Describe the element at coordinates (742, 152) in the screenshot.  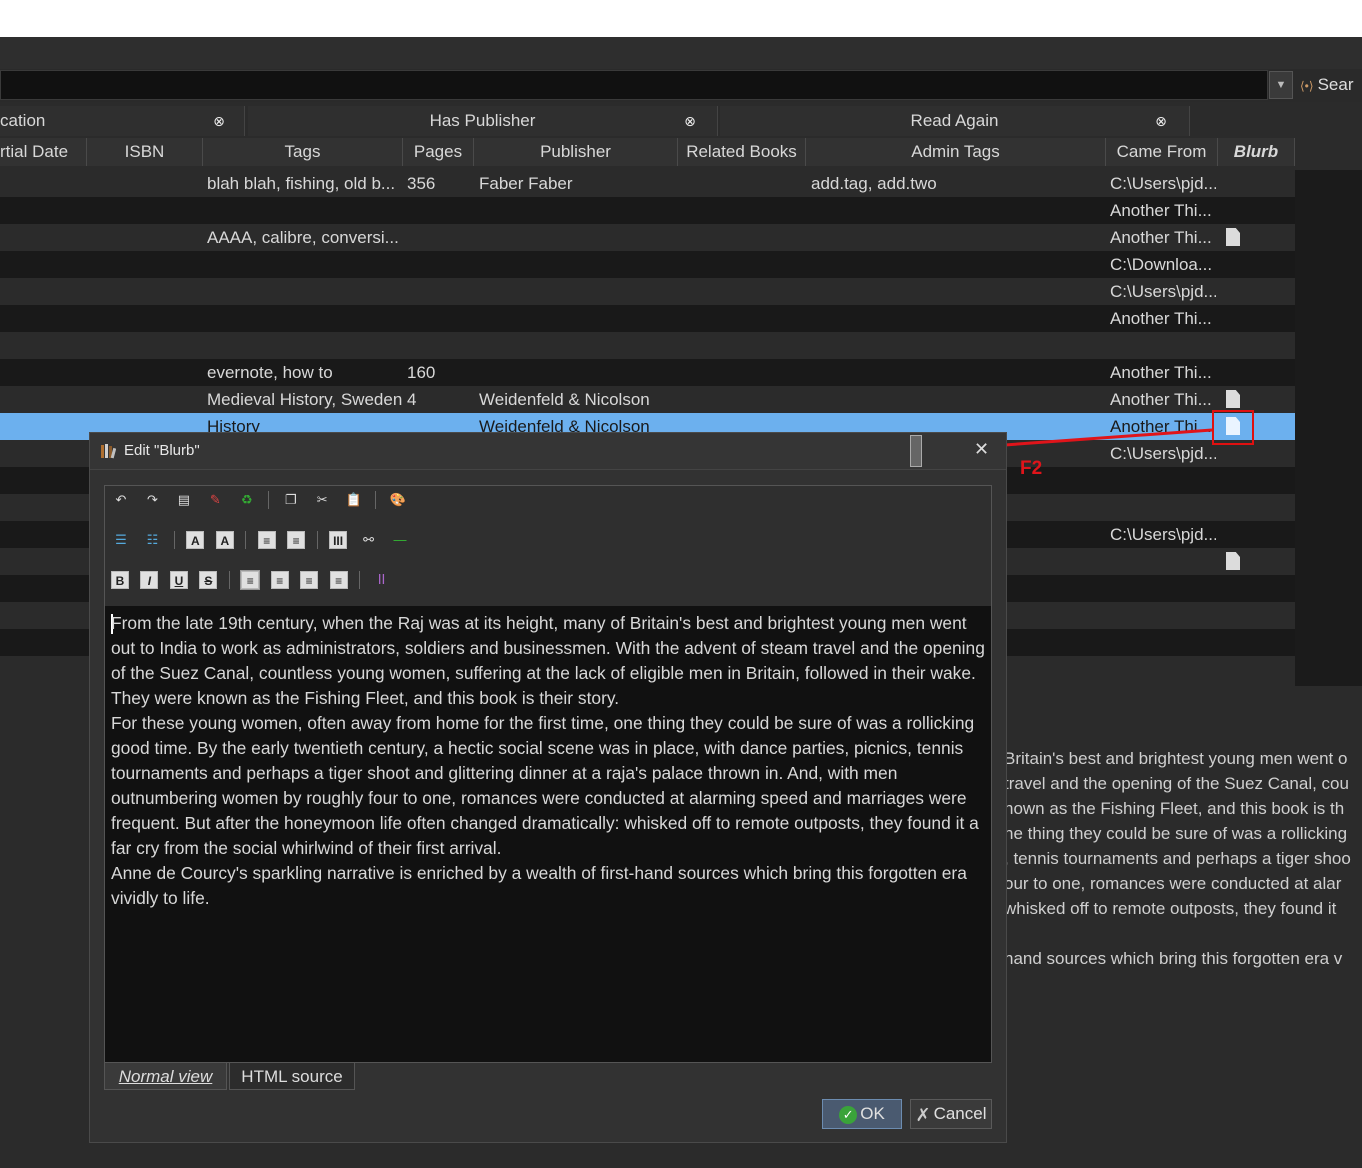
I see `col-header-related-books: Related Books` at that location.